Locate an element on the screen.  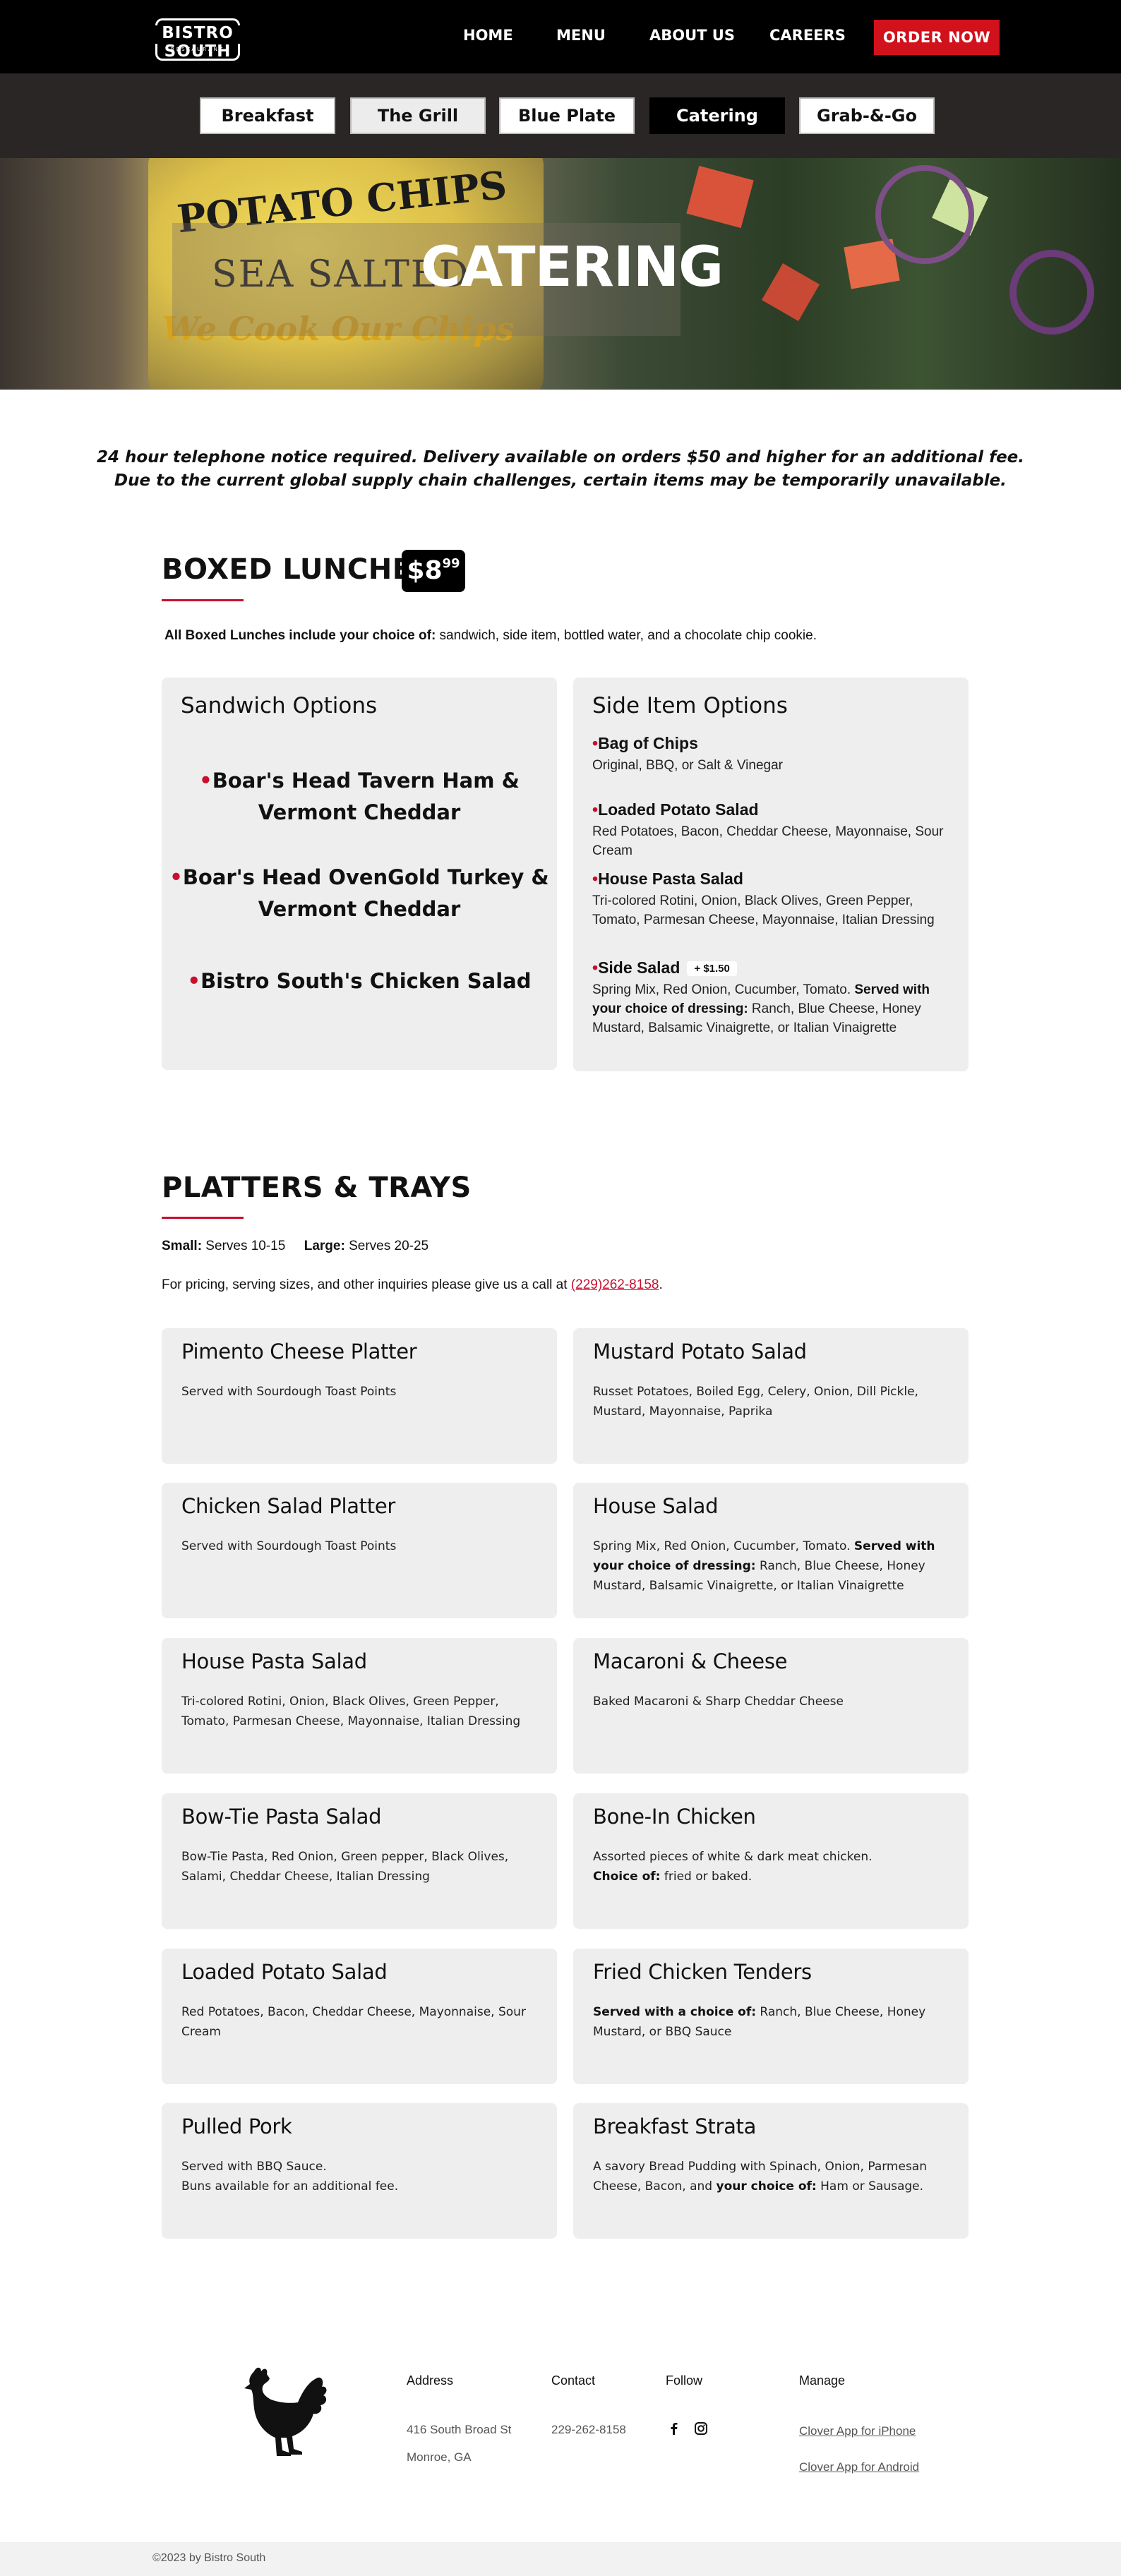
category-grill-button: The Grill is located at coordinates (418, 115).